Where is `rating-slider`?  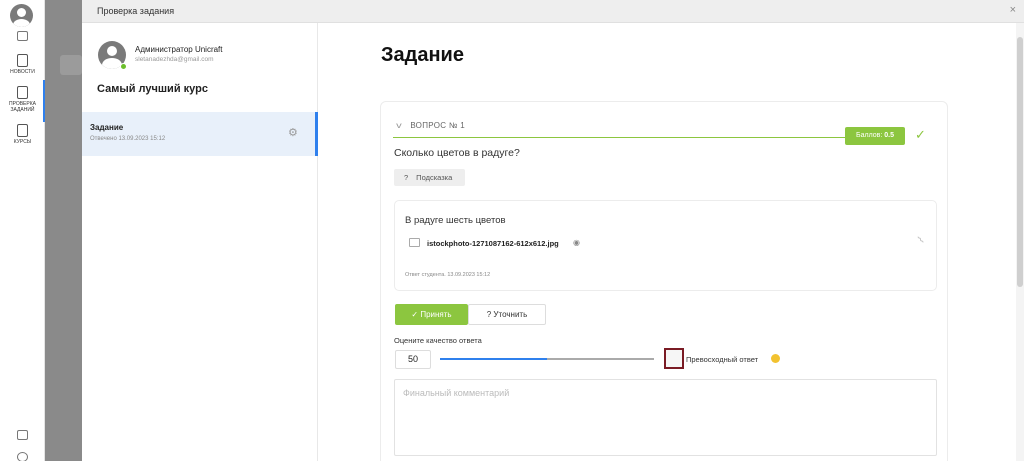 rating-slider is located at coordinates (547, 359).